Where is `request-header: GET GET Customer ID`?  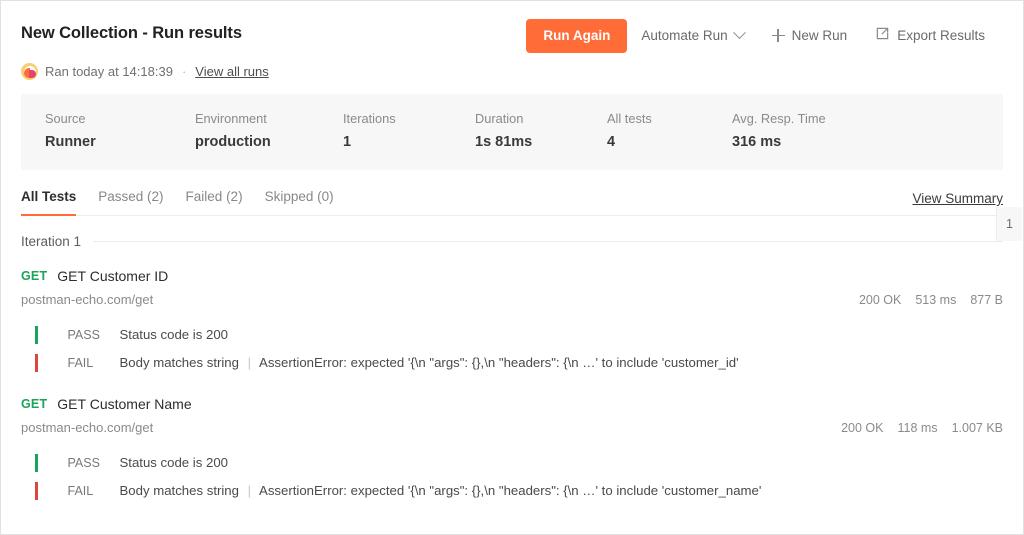 request-header: GET GET Customer ID is located at coordinates (512, 276).